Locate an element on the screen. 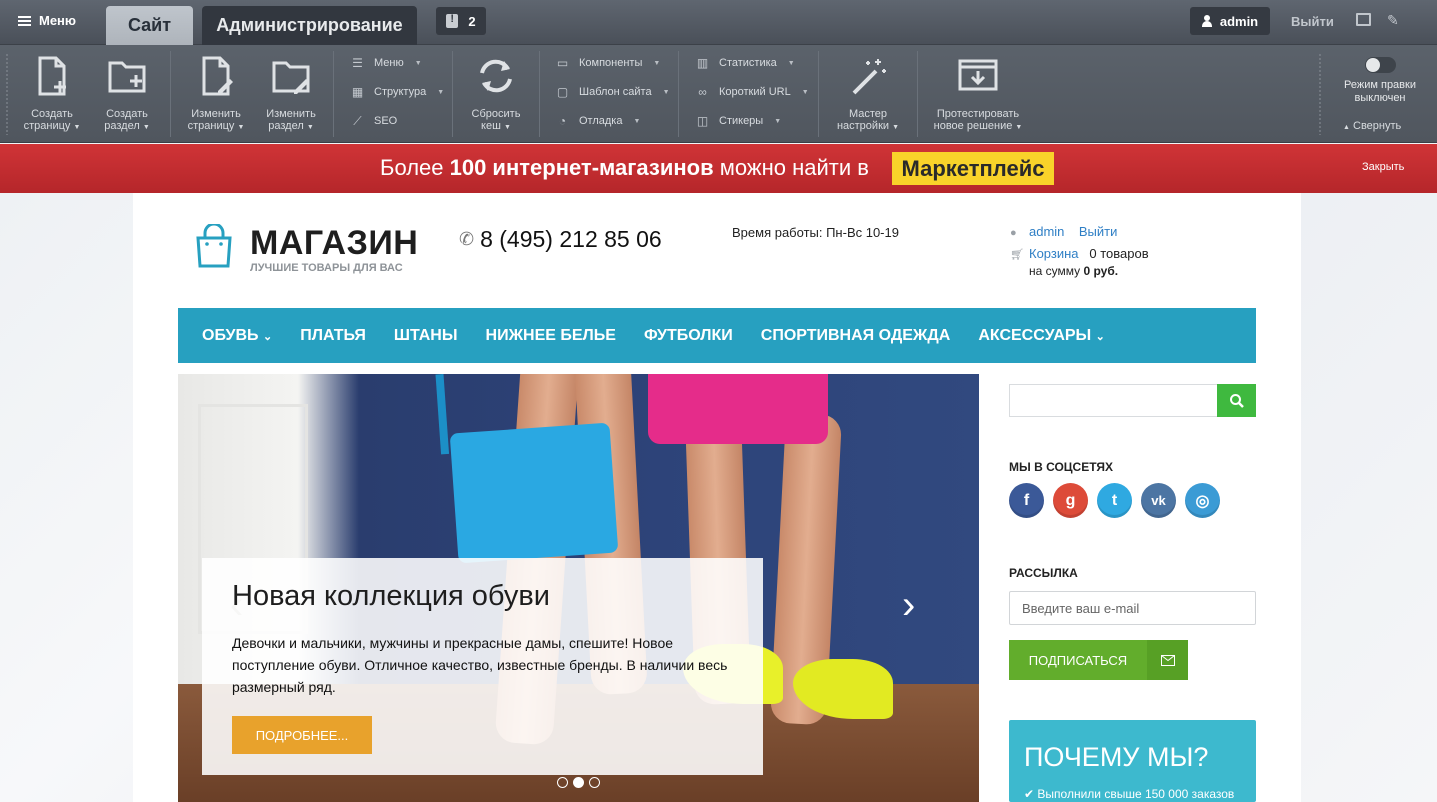 The width and height of the screenshot is (1437, 802). window-icon is located at coordinates (1363, 19).